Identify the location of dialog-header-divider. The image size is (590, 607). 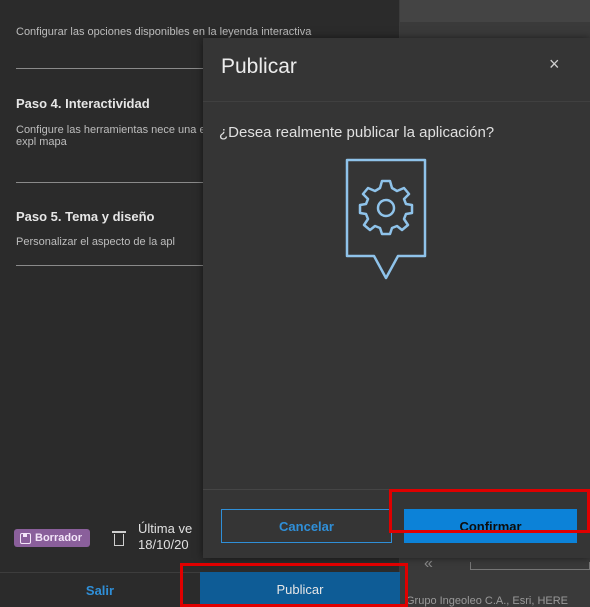
(396, 101).